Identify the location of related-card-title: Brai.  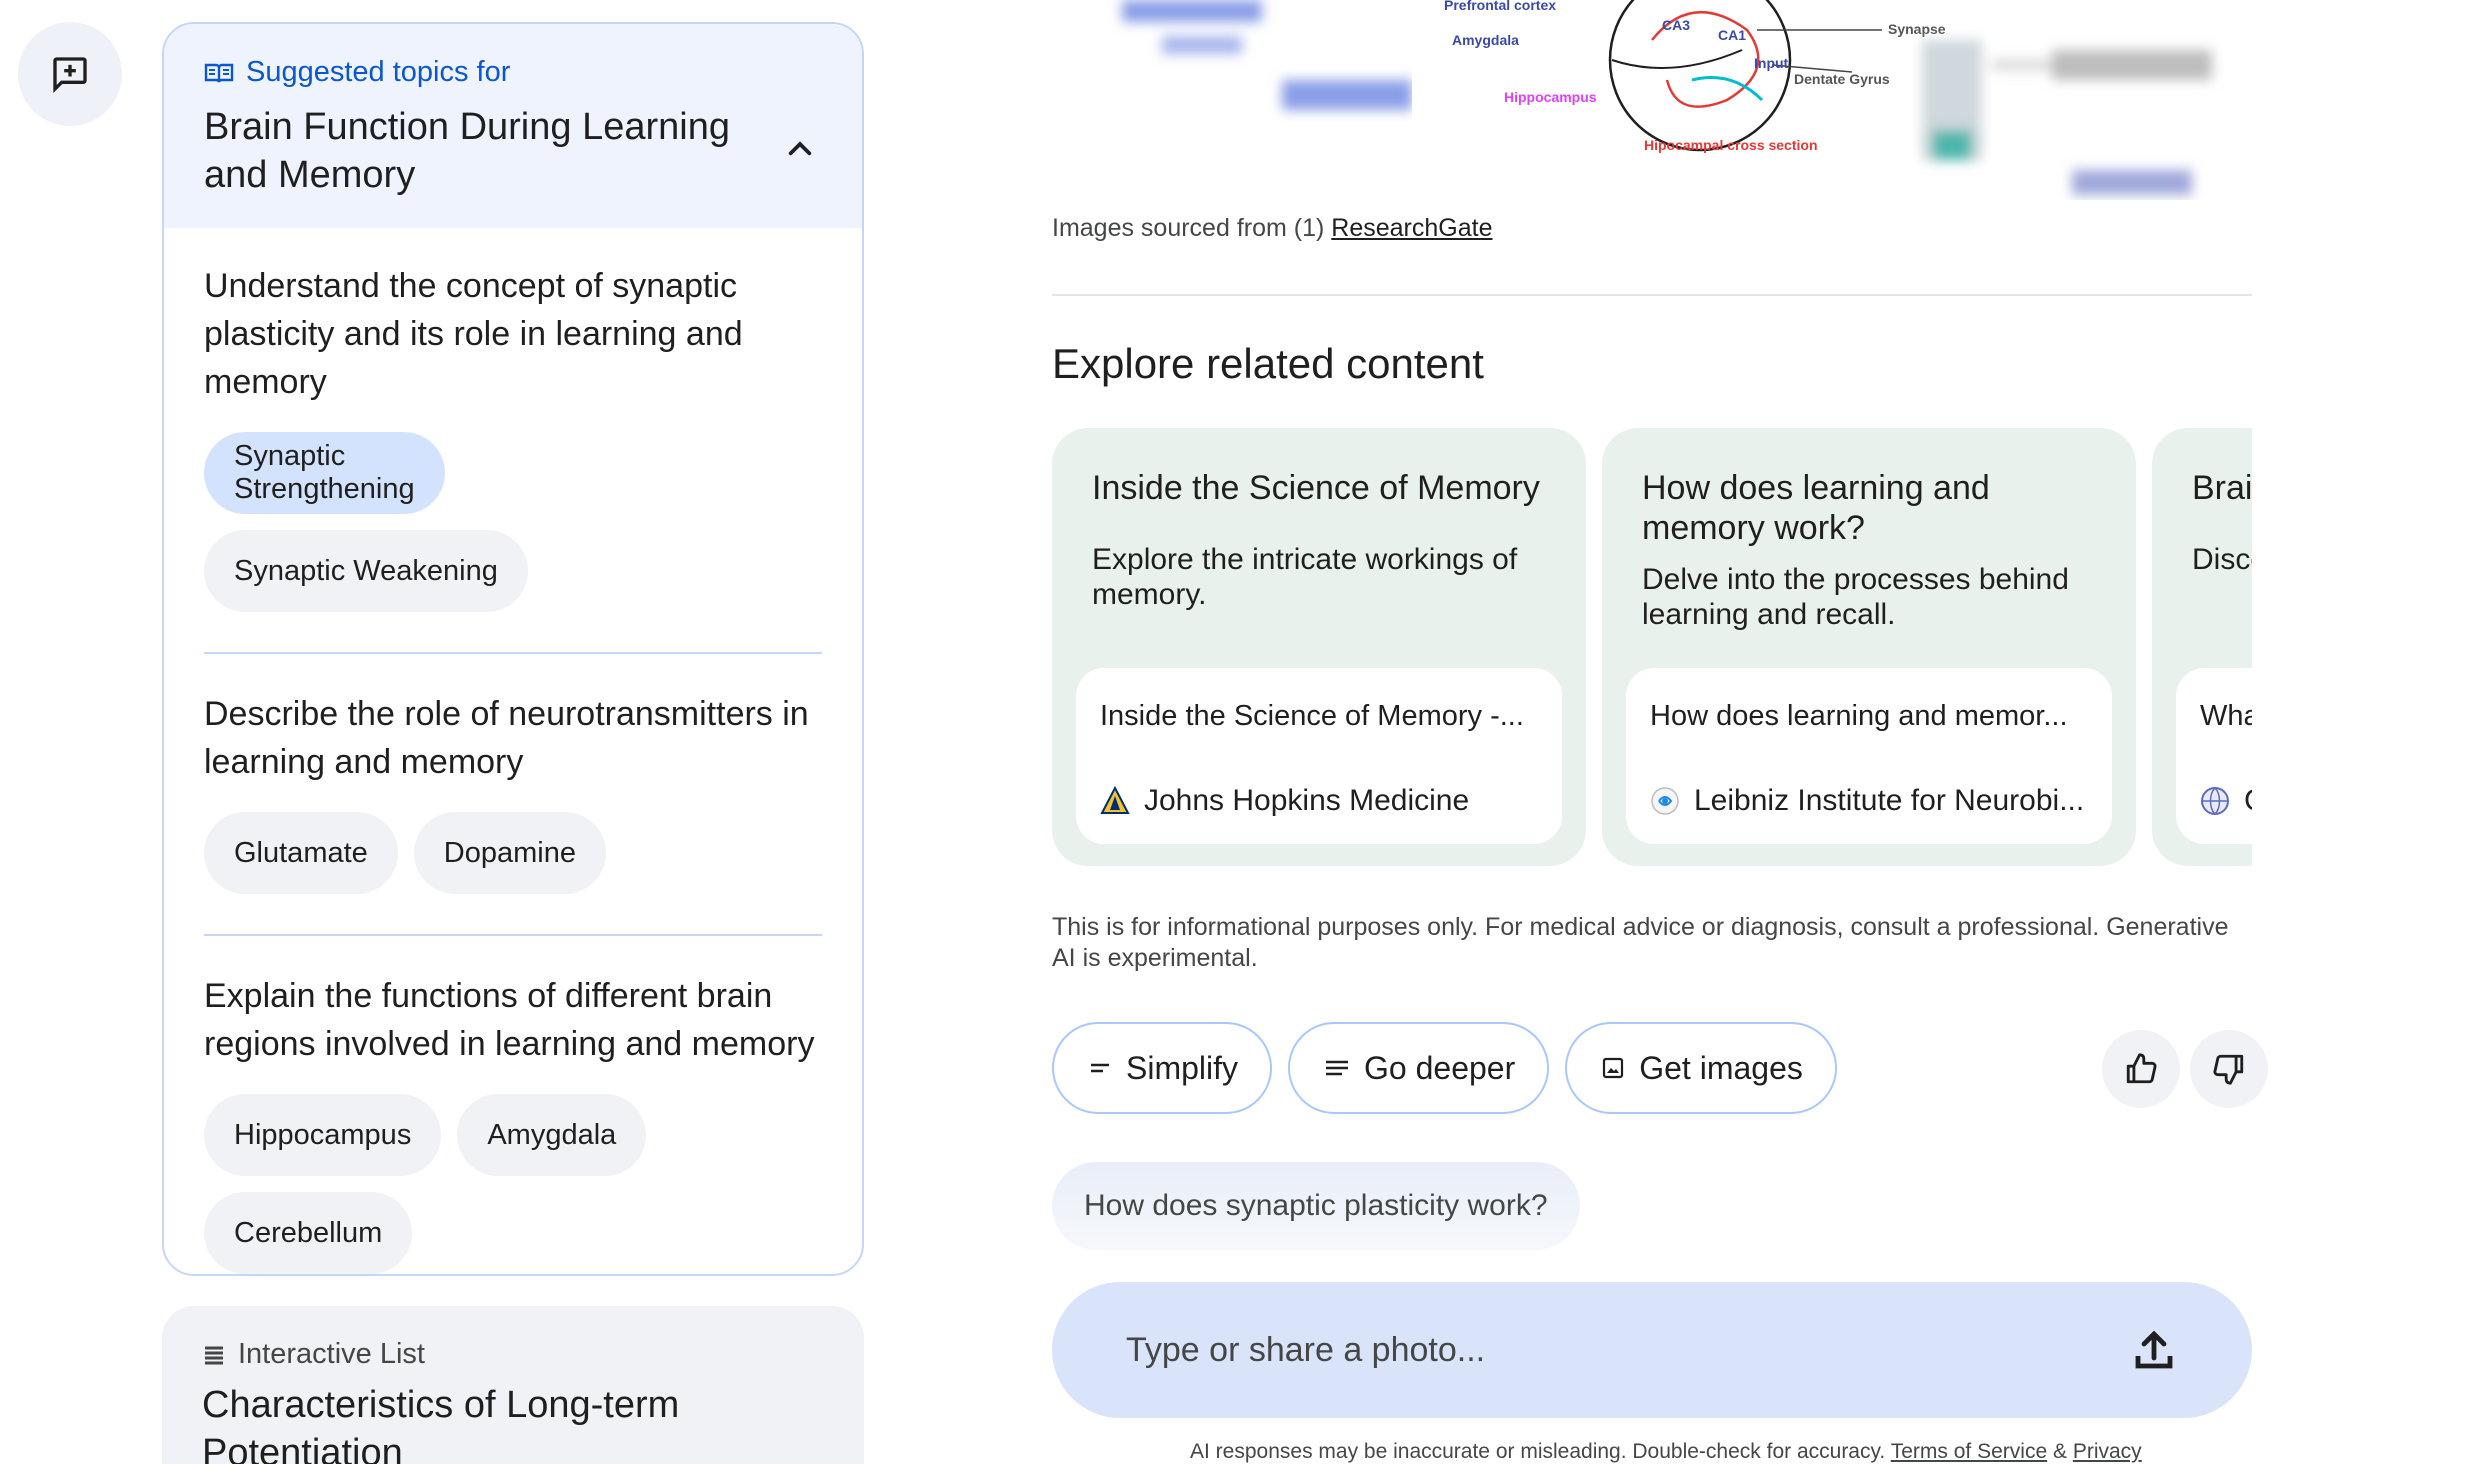
(2222, 488).